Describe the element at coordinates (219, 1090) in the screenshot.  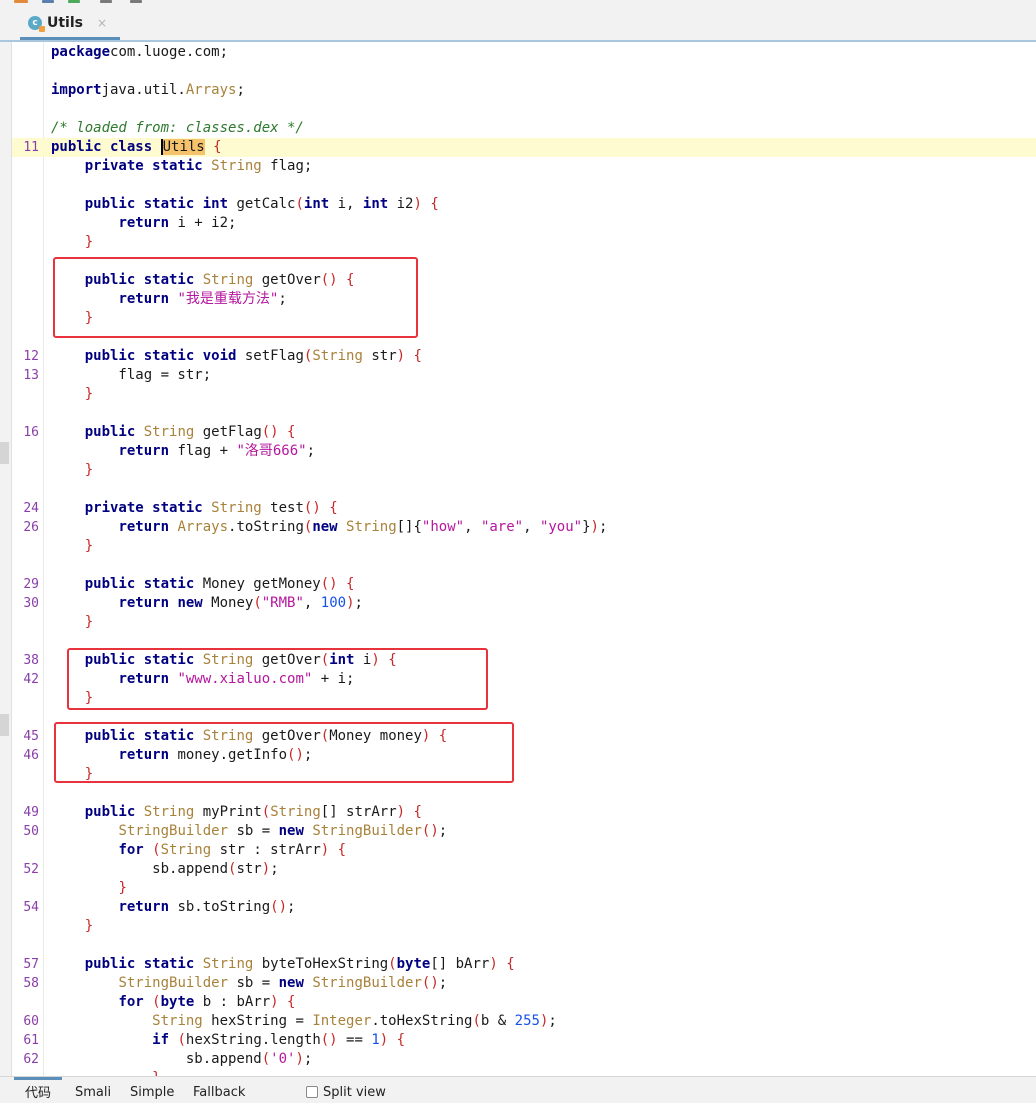
I see `tab-fallback: Fallback` at that location.